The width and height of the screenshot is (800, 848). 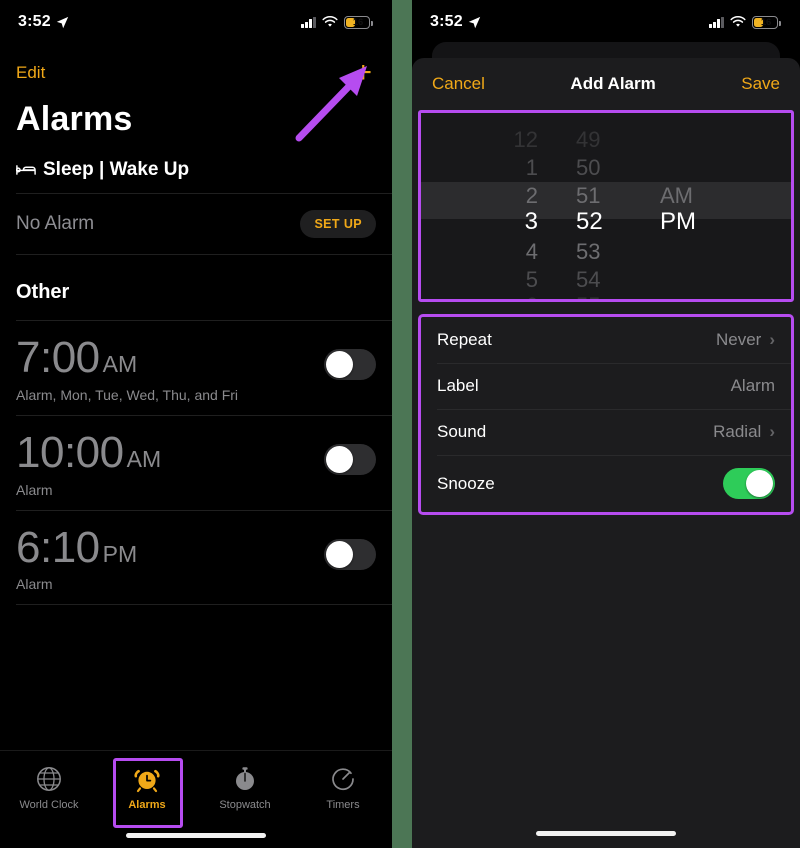 I want to click on alarm-info: 10:00 AM Alarm, so click(x=89, y=462).